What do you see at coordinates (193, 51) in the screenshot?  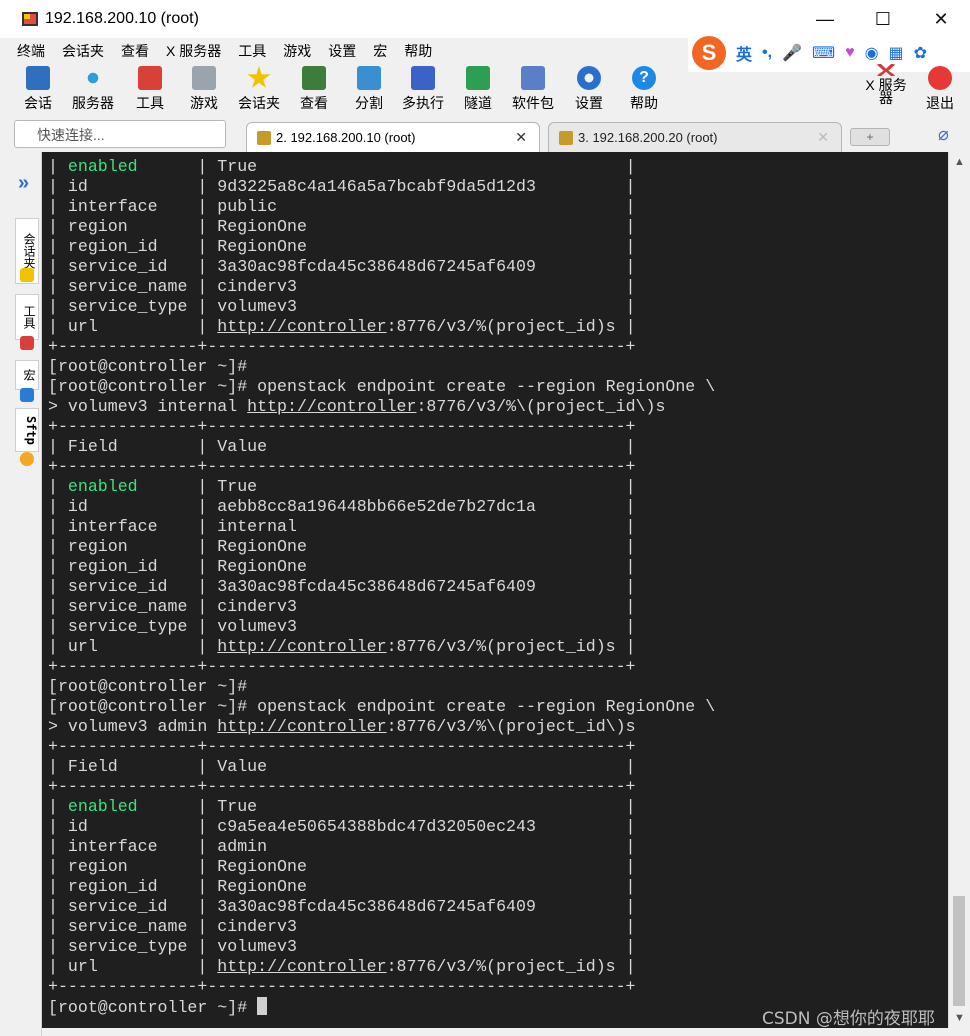 I see `menu-xserver: X 服务器` at bounding box center [193, 51].